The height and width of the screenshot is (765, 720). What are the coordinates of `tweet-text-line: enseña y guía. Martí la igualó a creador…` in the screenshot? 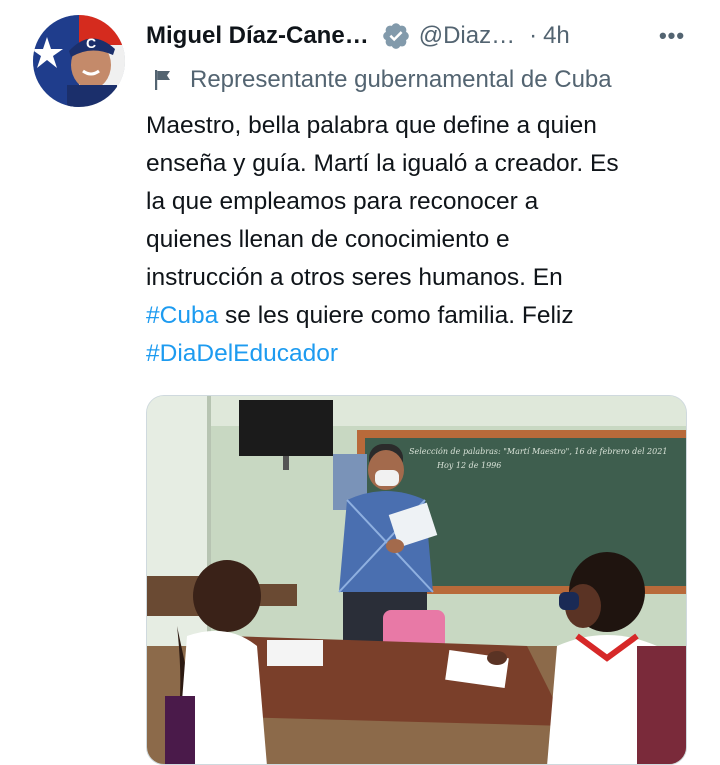 It's located at (382, 163).